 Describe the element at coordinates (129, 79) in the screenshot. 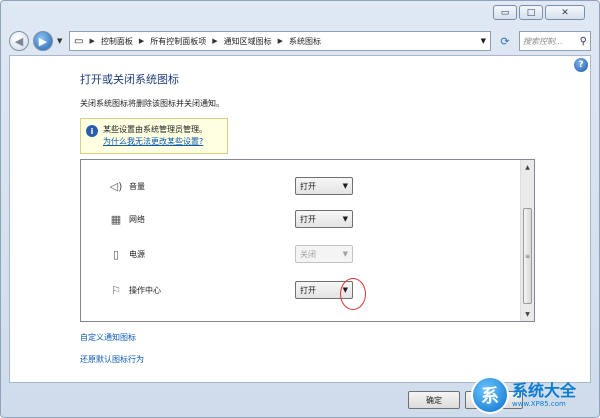

I see `page-title: 打开或关闭系统图标` at that location.